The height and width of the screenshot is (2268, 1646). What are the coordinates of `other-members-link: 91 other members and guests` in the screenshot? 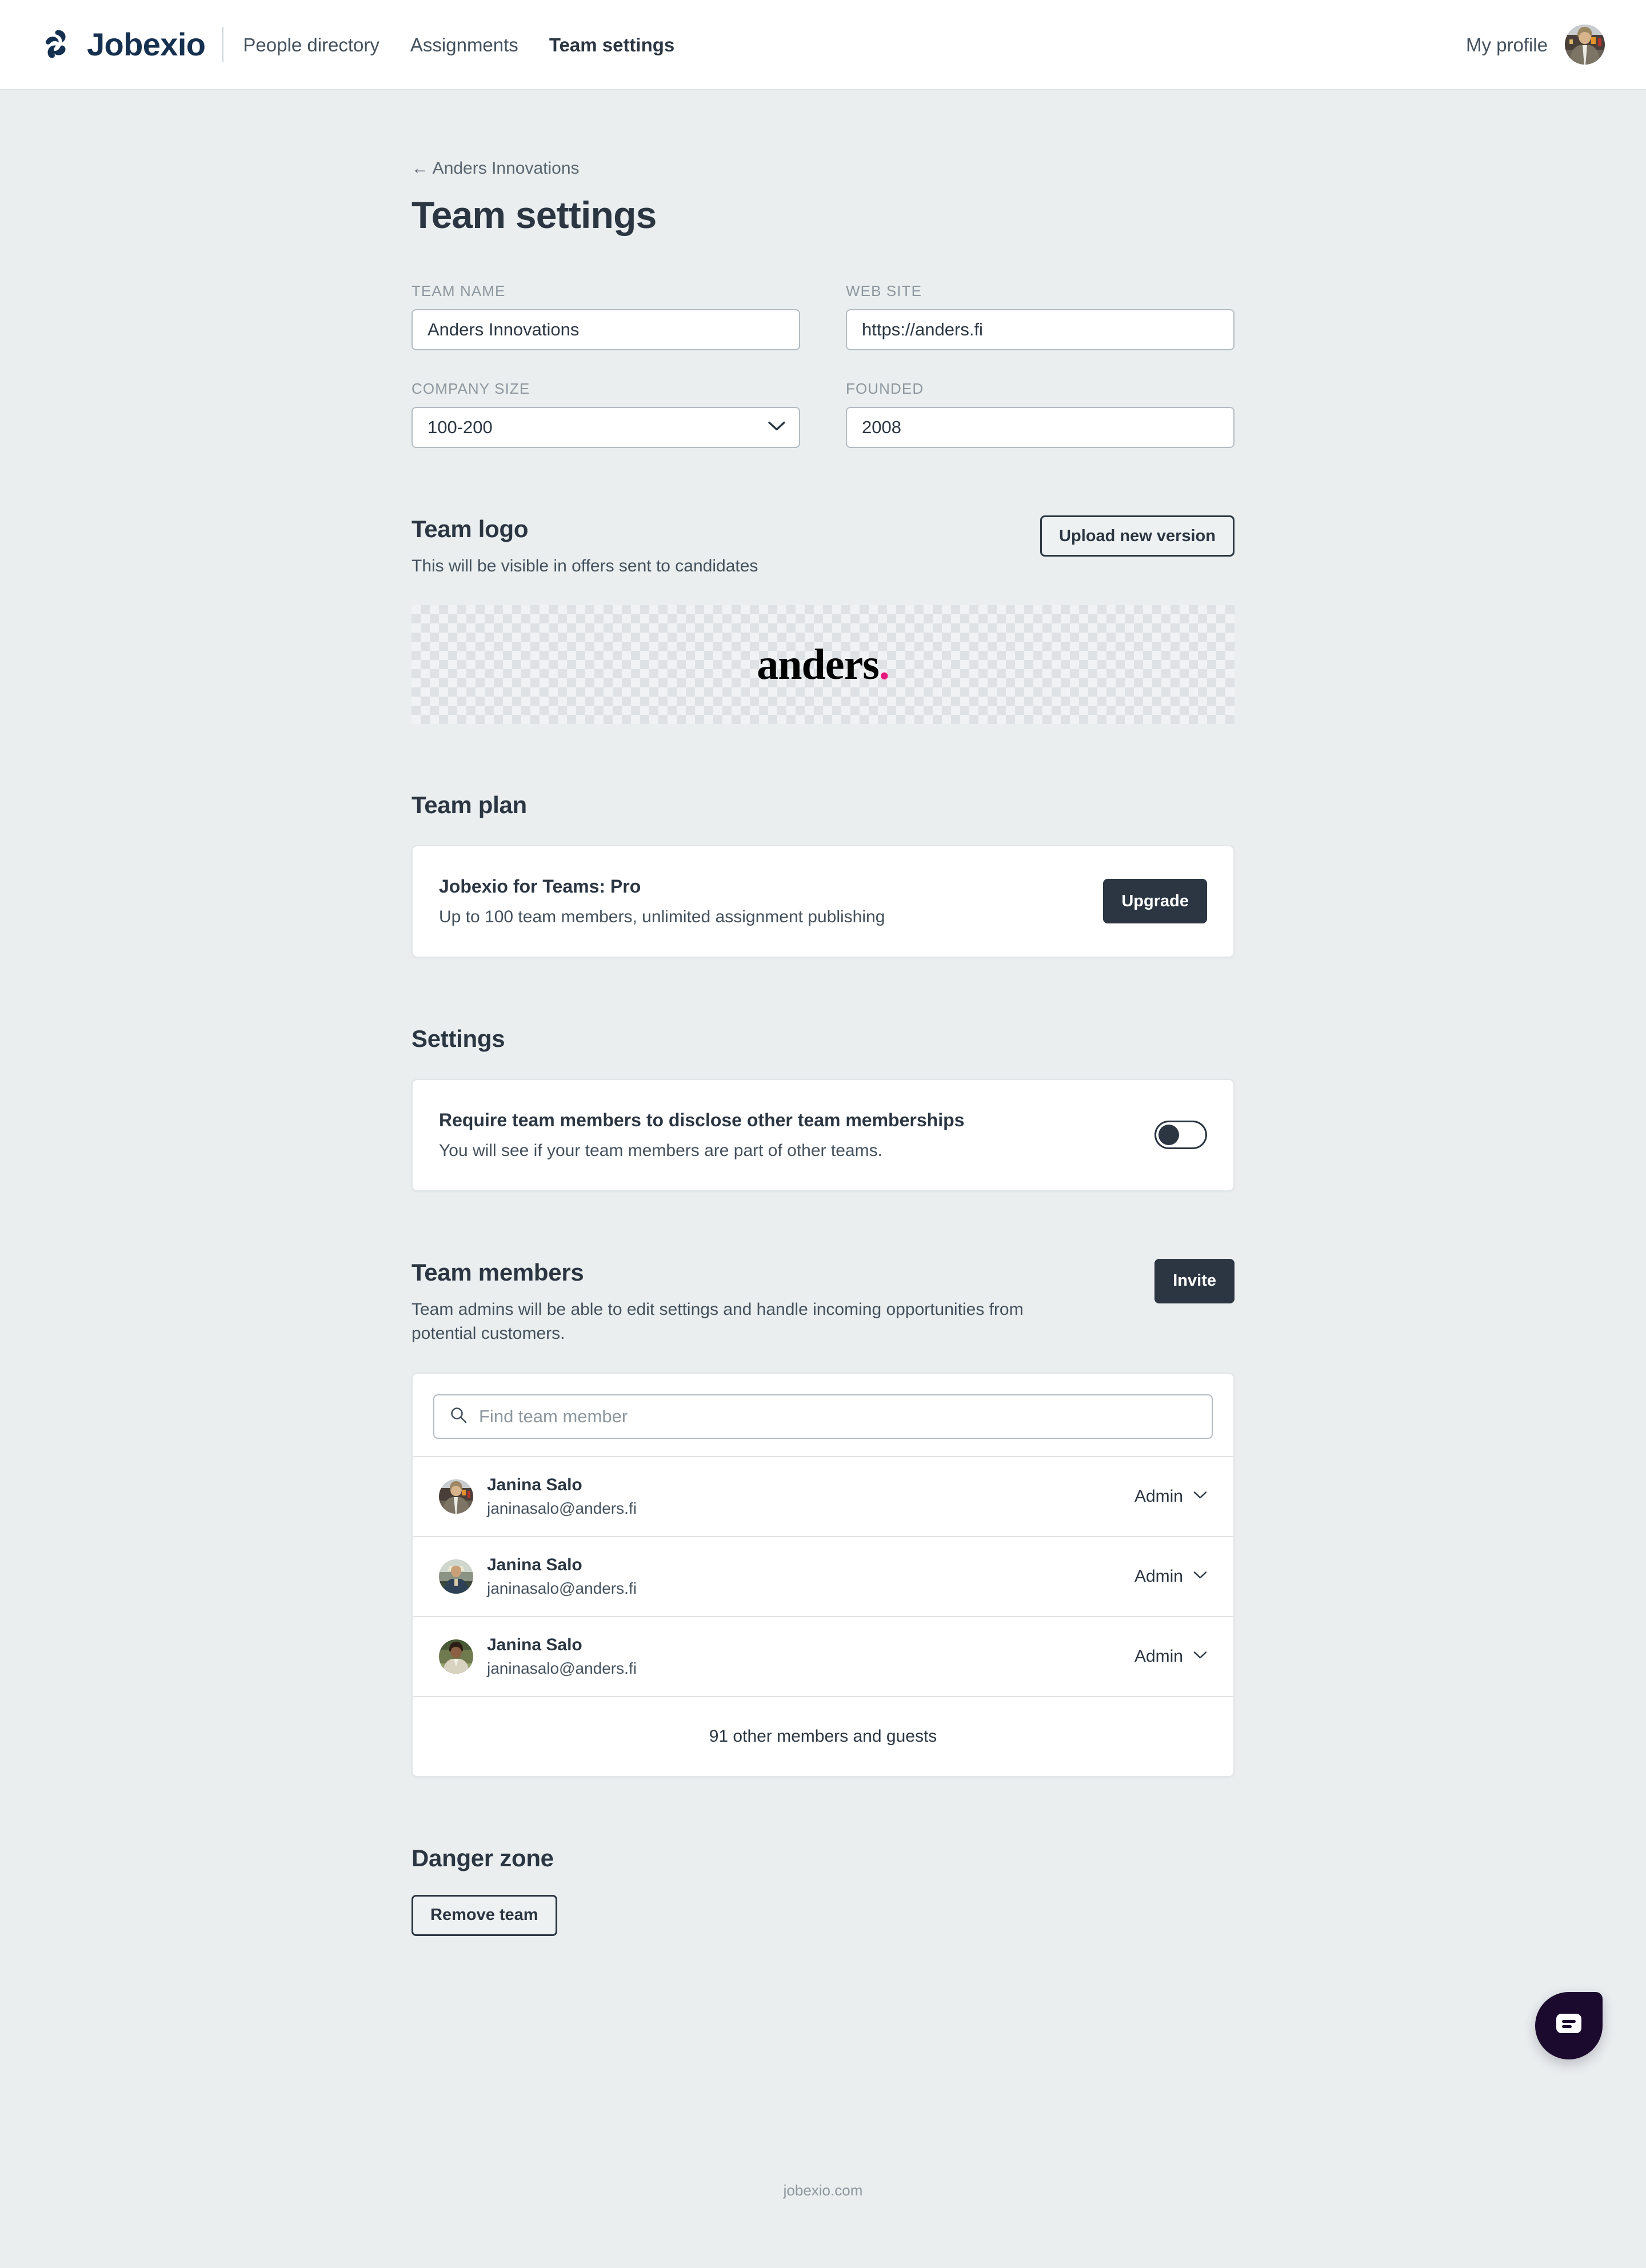 It's located at (823, 1736).